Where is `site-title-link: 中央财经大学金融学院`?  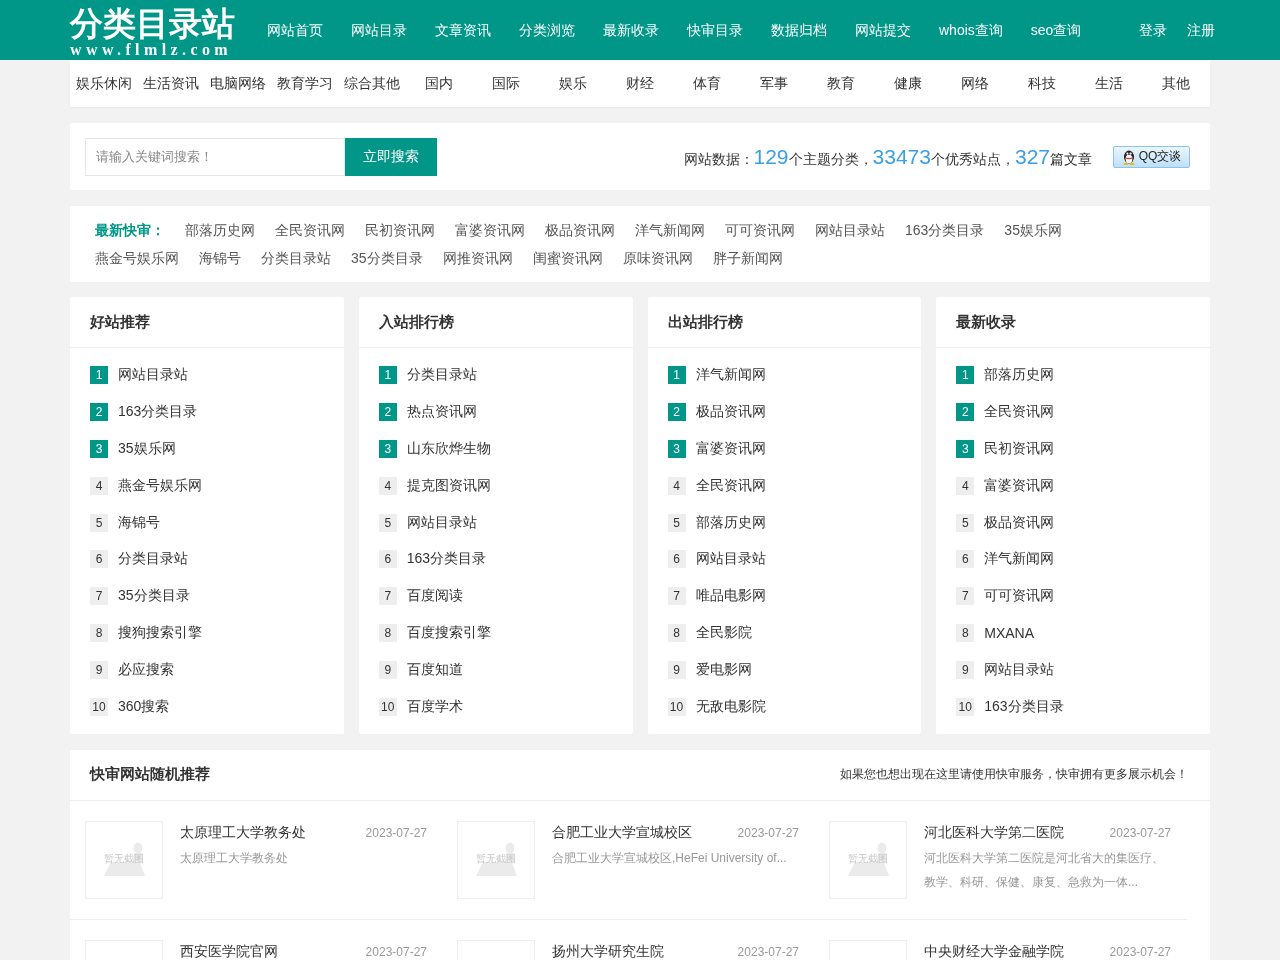
site-title-link: 中央财经大学金融学院 is located at coordinates (994, 951).